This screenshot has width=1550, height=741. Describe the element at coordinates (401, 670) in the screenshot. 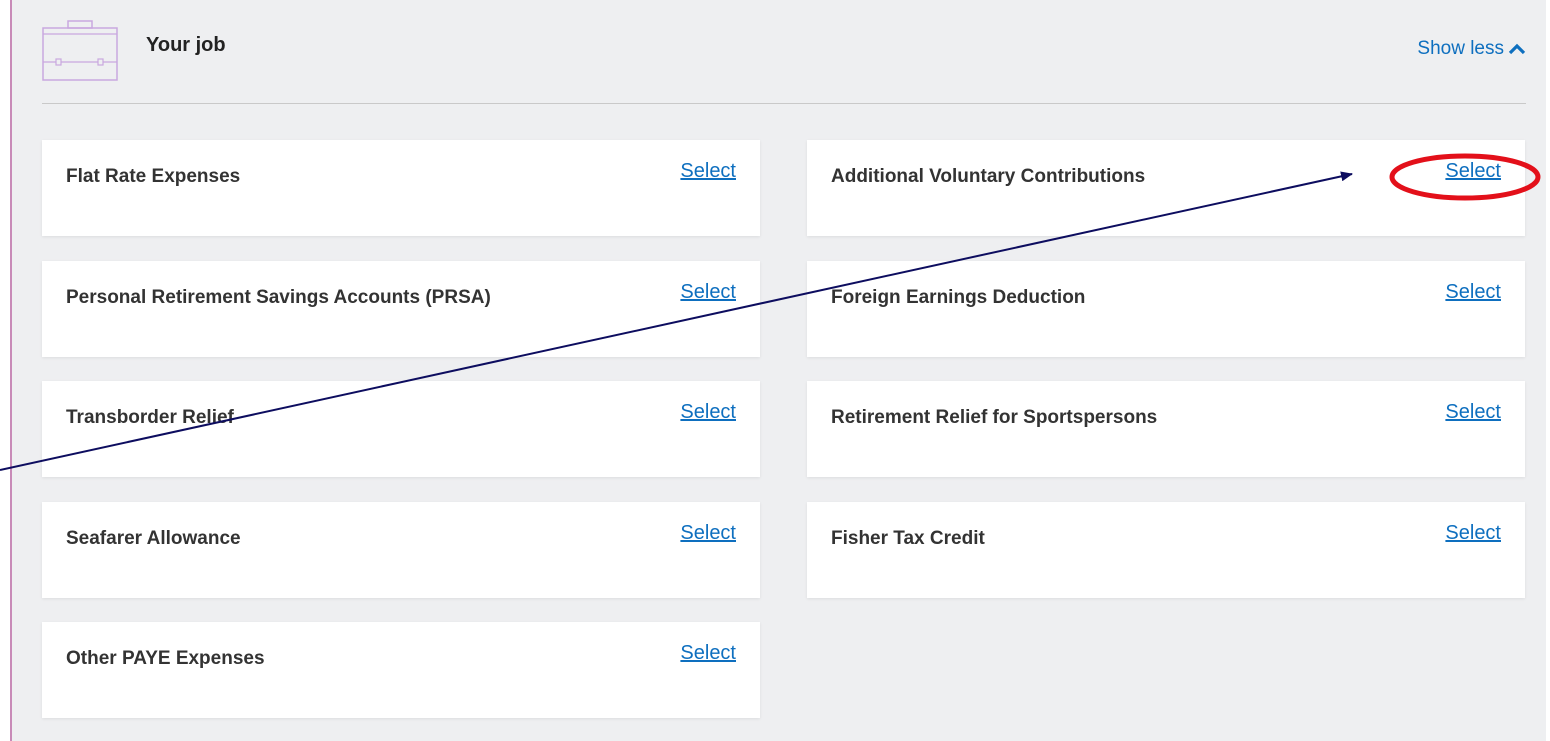

I see `option-card-other-paye-expenses: Other PAYE Expenses Select` at that location.